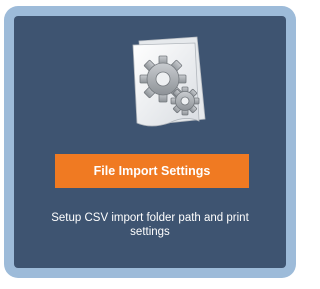  What do you see at coordinates (152, 171) in the screenshot?
I see `file-import-settings-button: File Import Settings` at bounding box center [152, 171].